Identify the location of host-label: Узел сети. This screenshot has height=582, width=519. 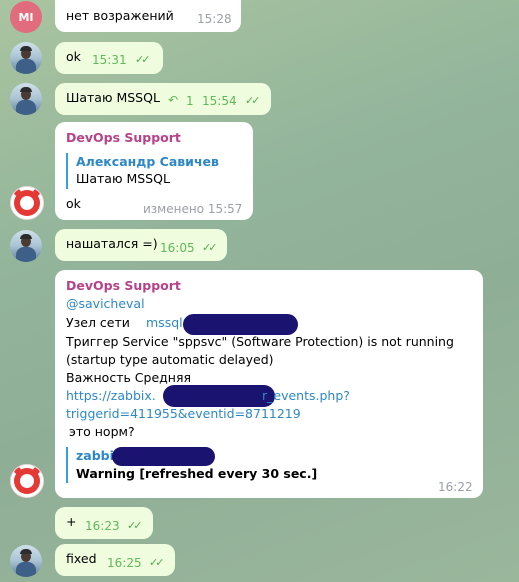
(98, 322).